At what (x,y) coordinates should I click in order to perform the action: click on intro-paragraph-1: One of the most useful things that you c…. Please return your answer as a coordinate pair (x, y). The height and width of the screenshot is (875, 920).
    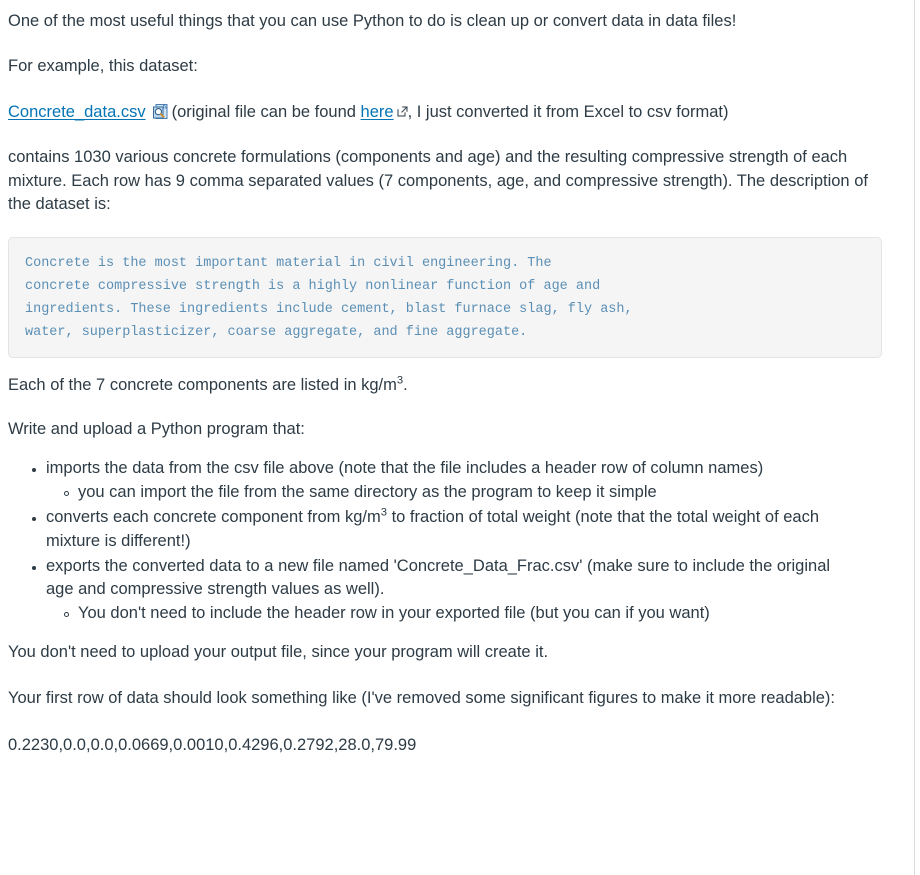
    Looking at the image, I should click on (372, 21).